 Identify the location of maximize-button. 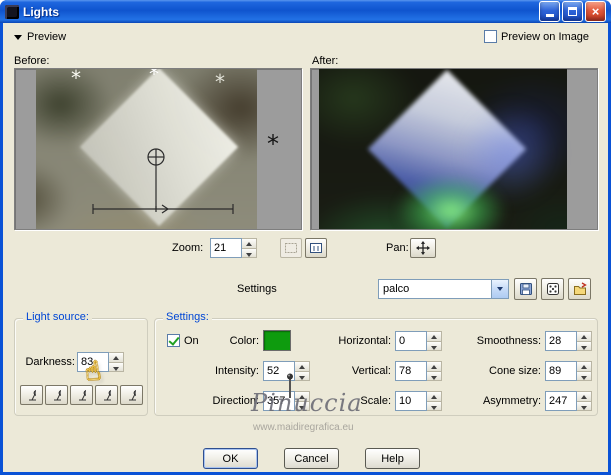
(572, 11).